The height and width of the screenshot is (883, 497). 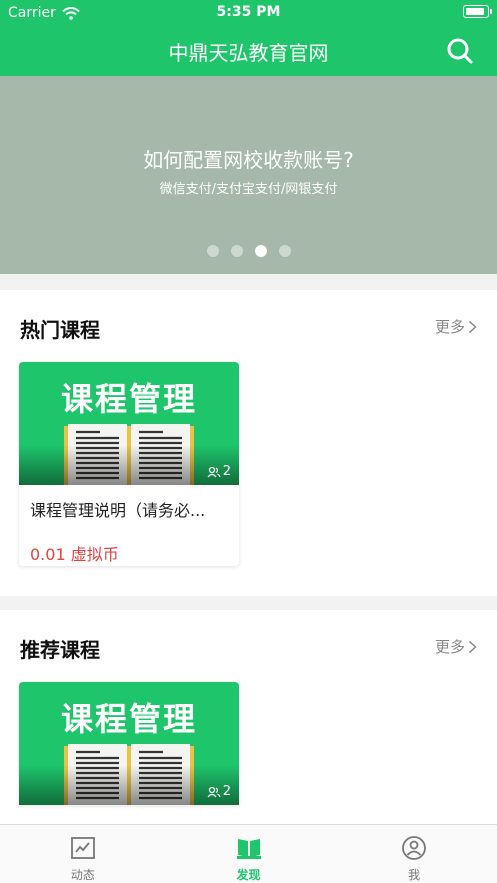 I want to click on tab-label: 发现, so click(x=248, y=875).